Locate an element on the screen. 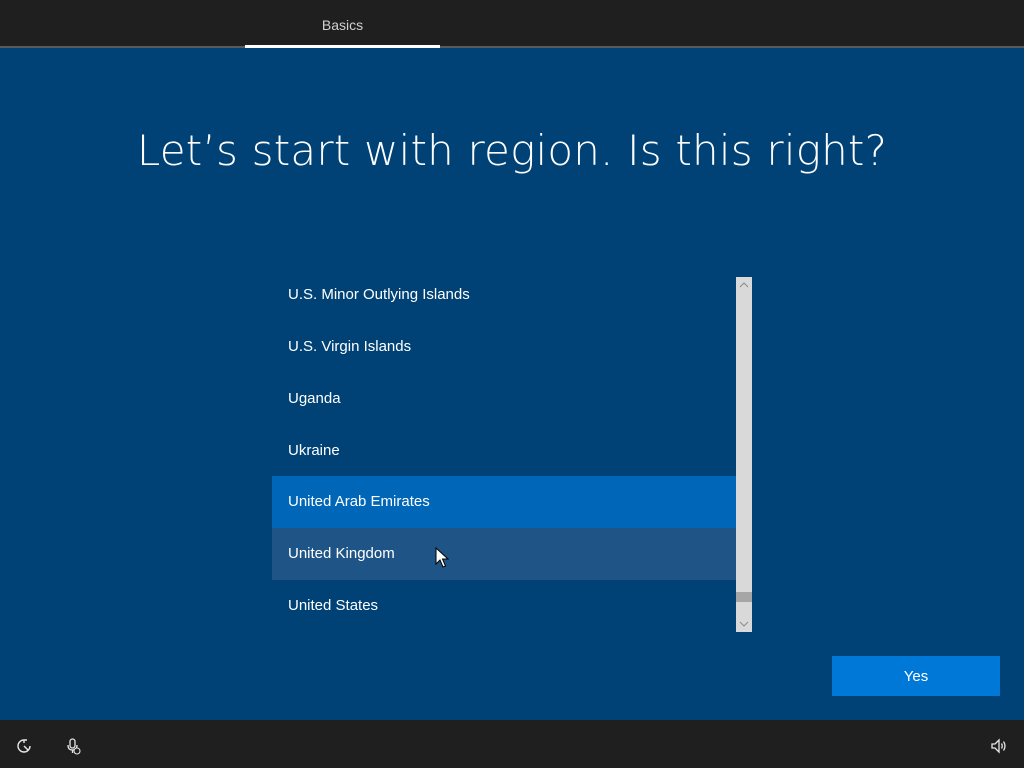  list-item: Ukraine is located at coordinates (504, 451).